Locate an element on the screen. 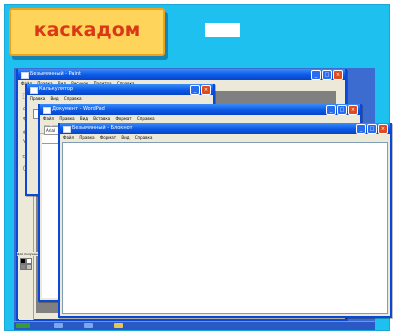  paint-status-text: Для получения справки выберите is located at coordinates (28, 254).